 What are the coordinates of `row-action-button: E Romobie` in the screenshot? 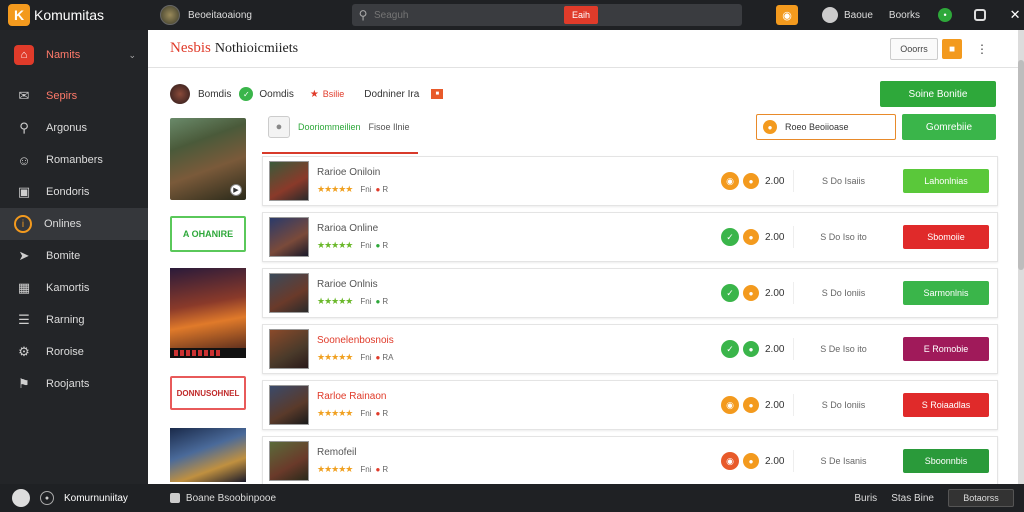 It's located at (946, 349).